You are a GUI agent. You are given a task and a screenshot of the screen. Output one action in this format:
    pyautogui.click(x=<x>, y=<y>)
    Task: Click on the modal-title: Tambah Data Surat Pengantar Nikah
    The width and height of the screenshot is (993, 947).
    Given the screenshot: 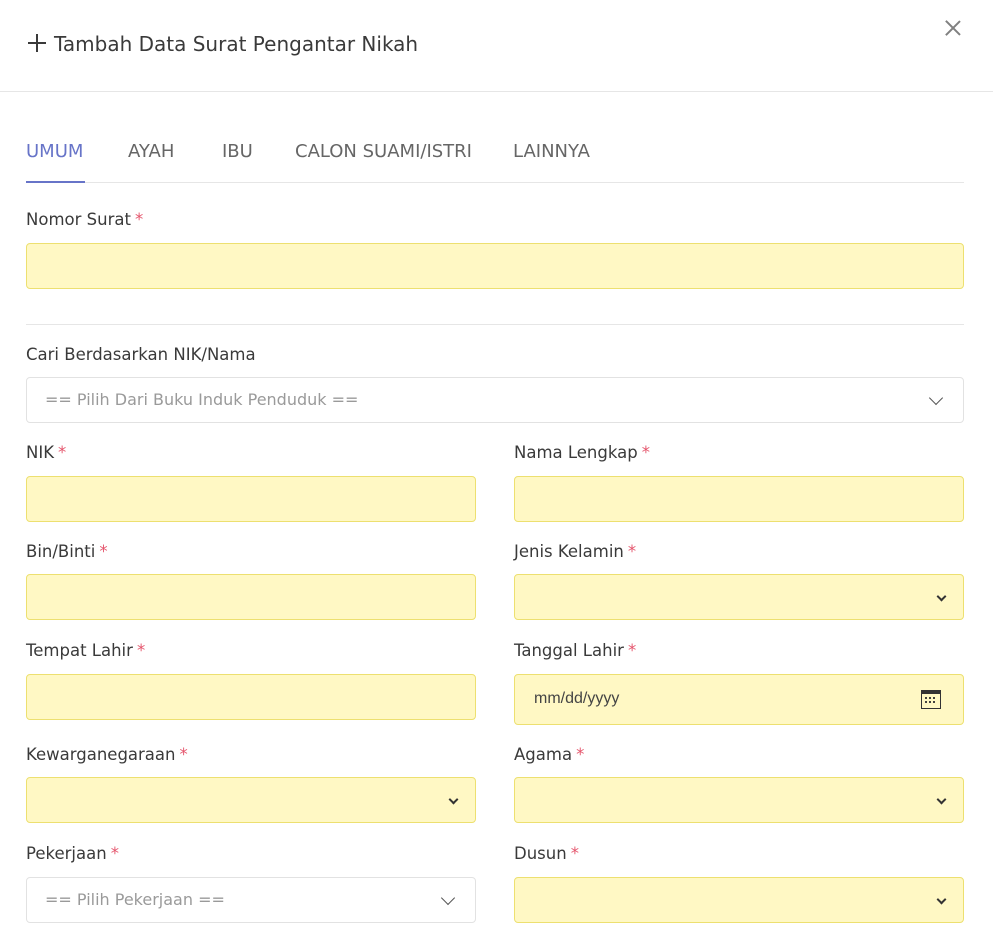 What is the action you would take?
    pyautogui.click(x=236, y=44)
    